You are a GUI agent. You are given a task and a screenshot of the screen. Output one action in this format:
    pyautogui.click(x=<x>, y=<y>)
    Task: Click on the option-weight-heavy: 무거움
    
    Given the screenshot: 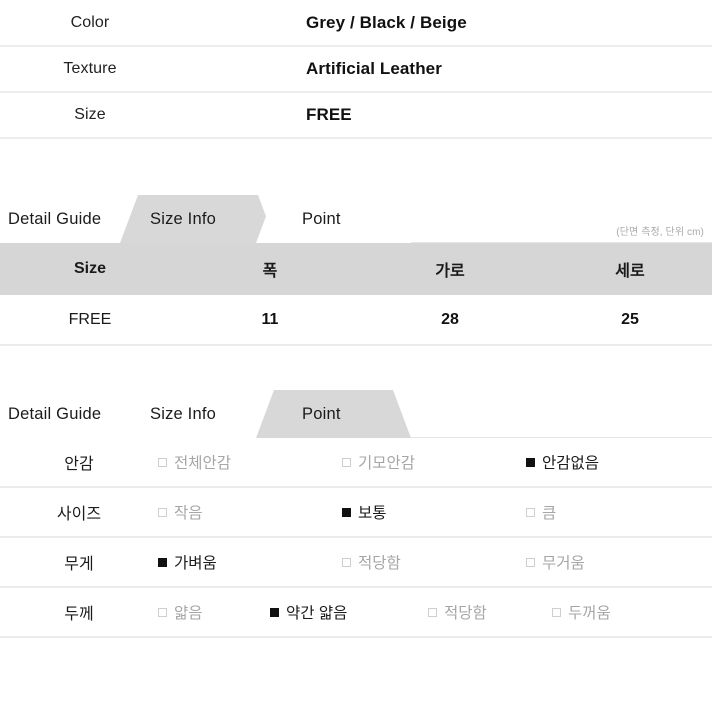 What is the action you would take?
    pyautogui.click(x=618, y=562)
    